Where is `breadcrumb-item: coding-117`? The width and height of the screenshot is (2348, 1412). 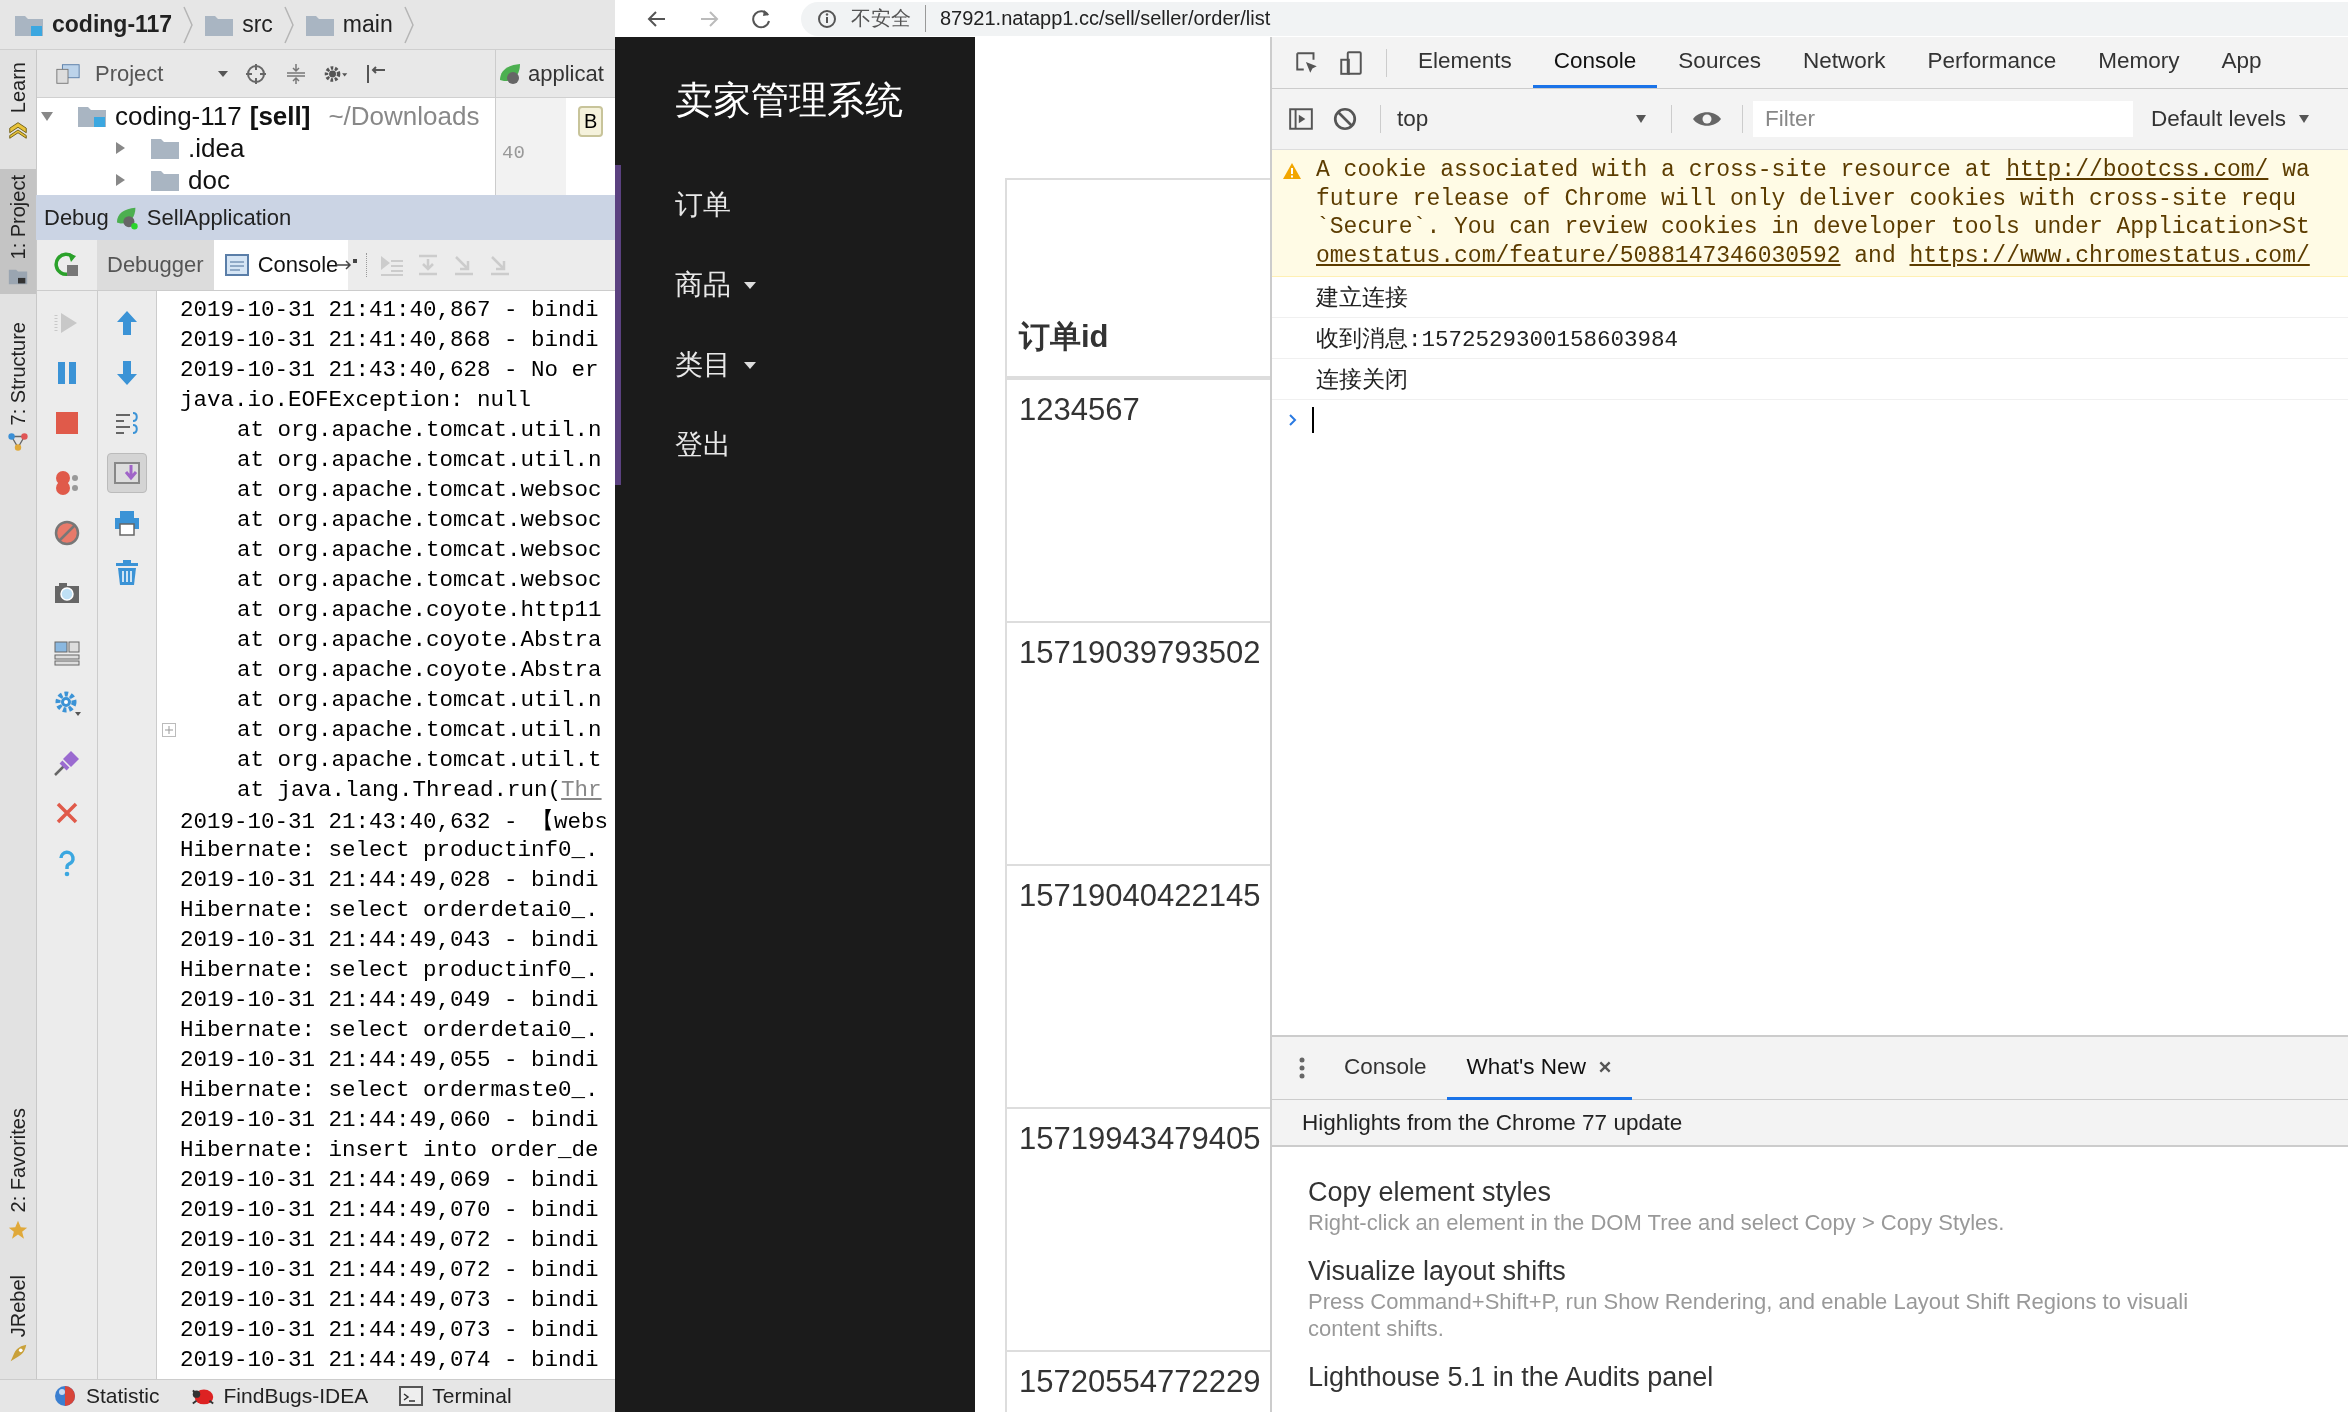 breadcrumb-item: coding-117 is located at coordinates (93, 24).